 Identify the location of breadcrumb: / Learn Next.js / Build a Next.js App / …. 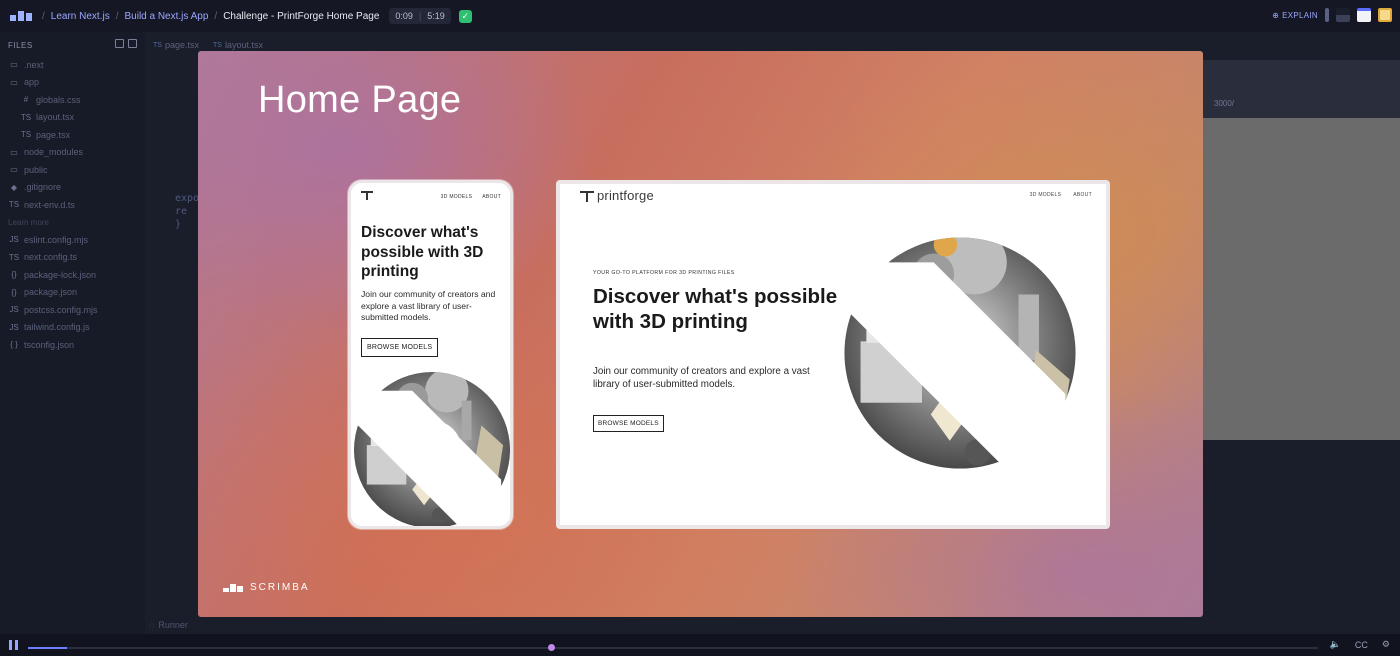
(210, 16).